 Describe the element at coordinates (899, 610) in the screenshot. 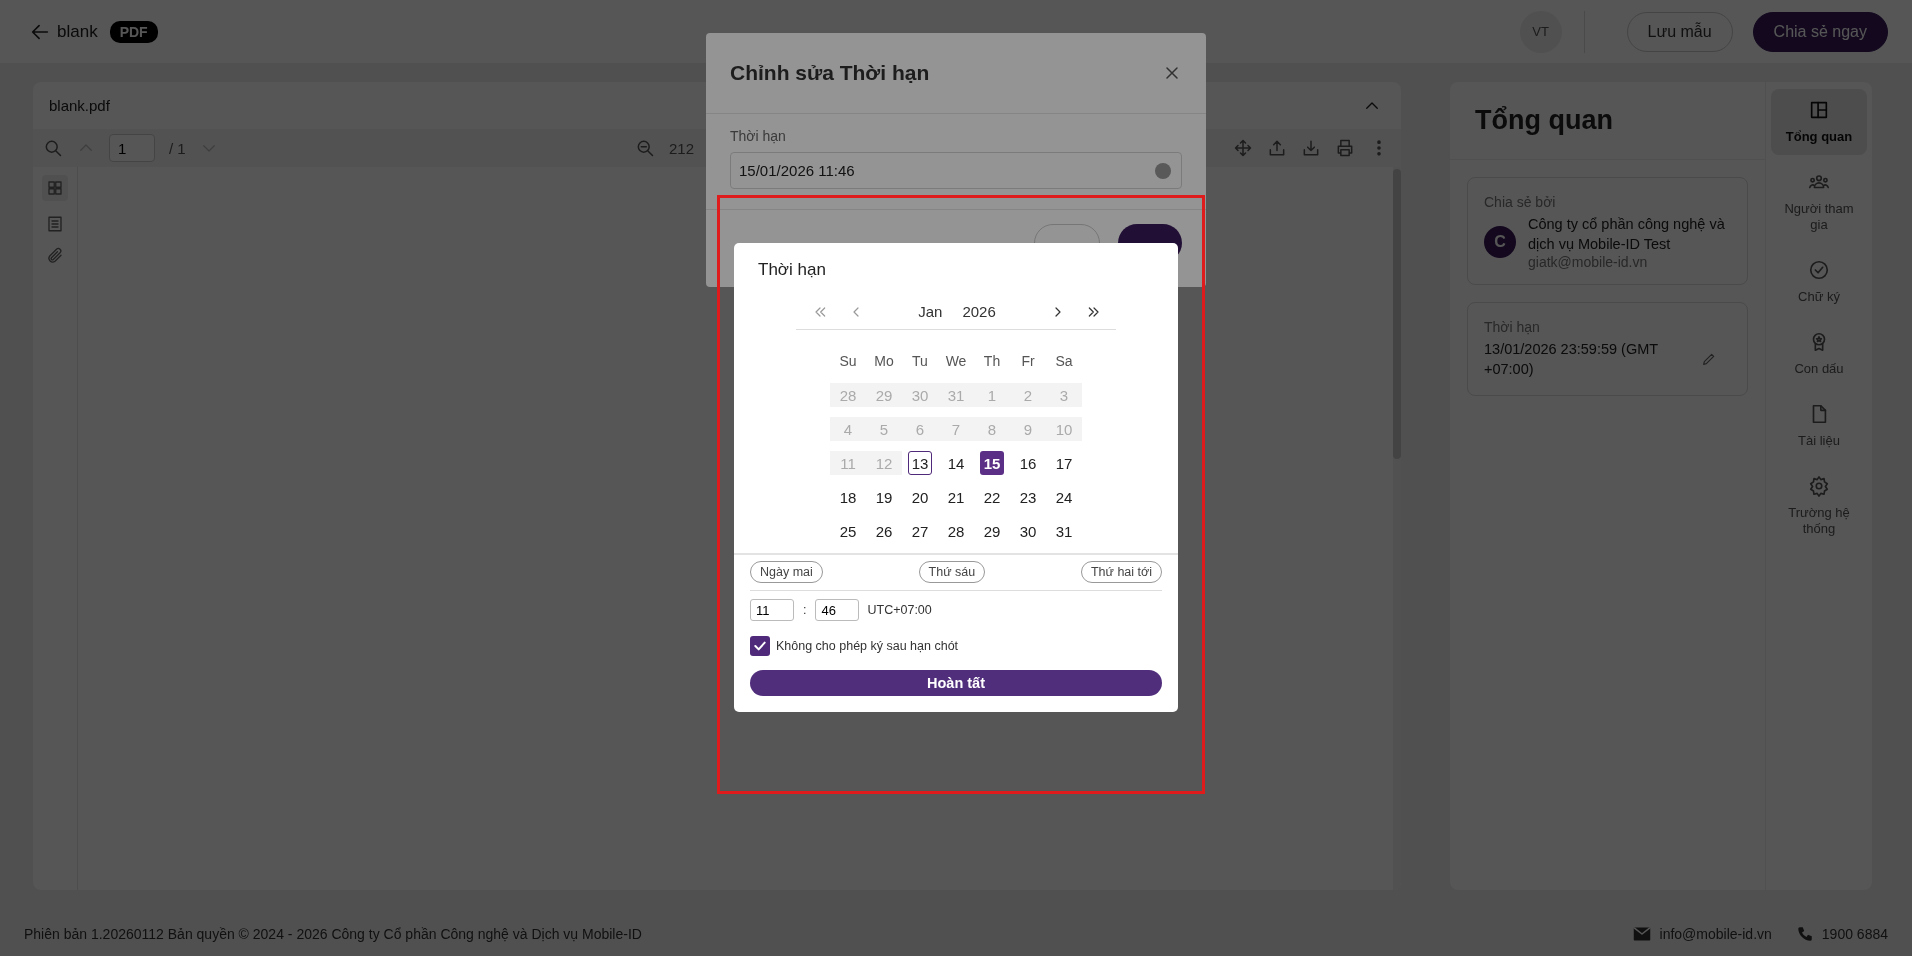

I see `timezone-label: UTC+07:00` at that location.